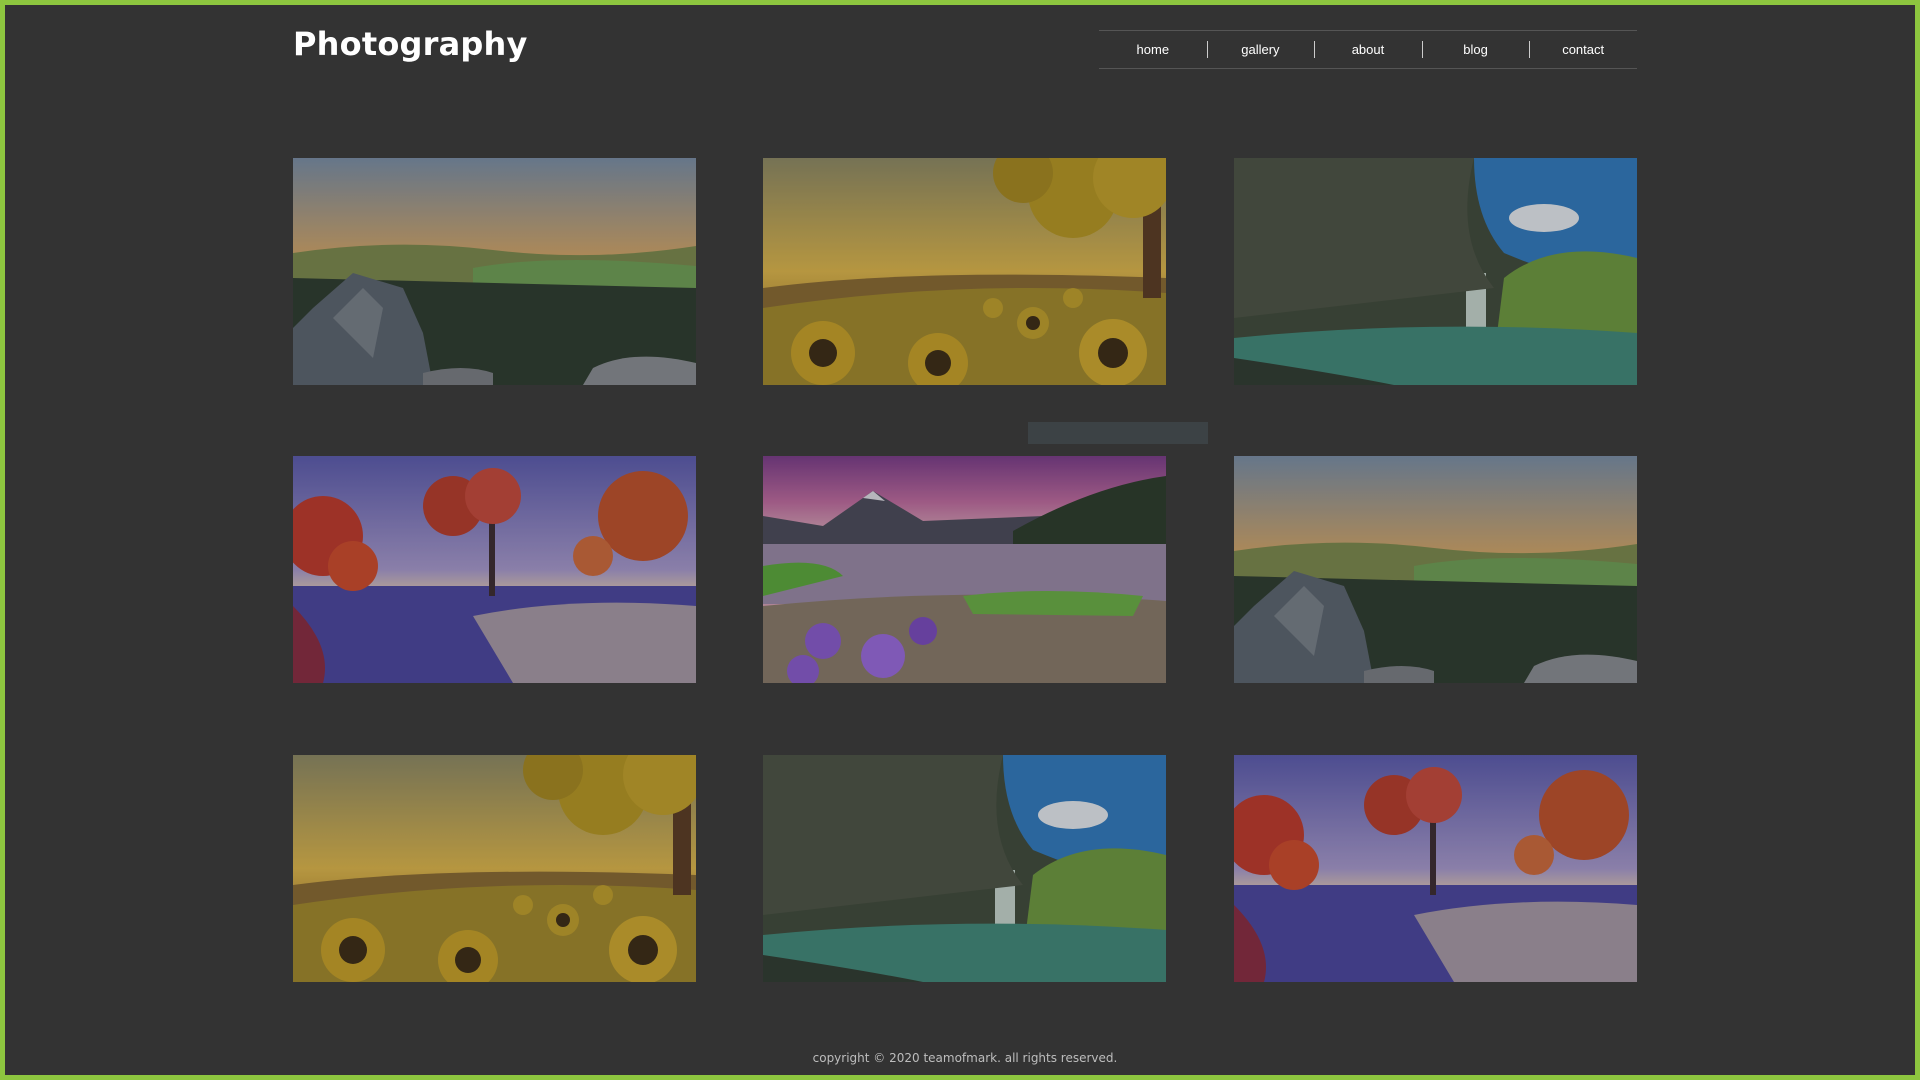  I want to click on nav-item-about: about, so click(1368, 49).